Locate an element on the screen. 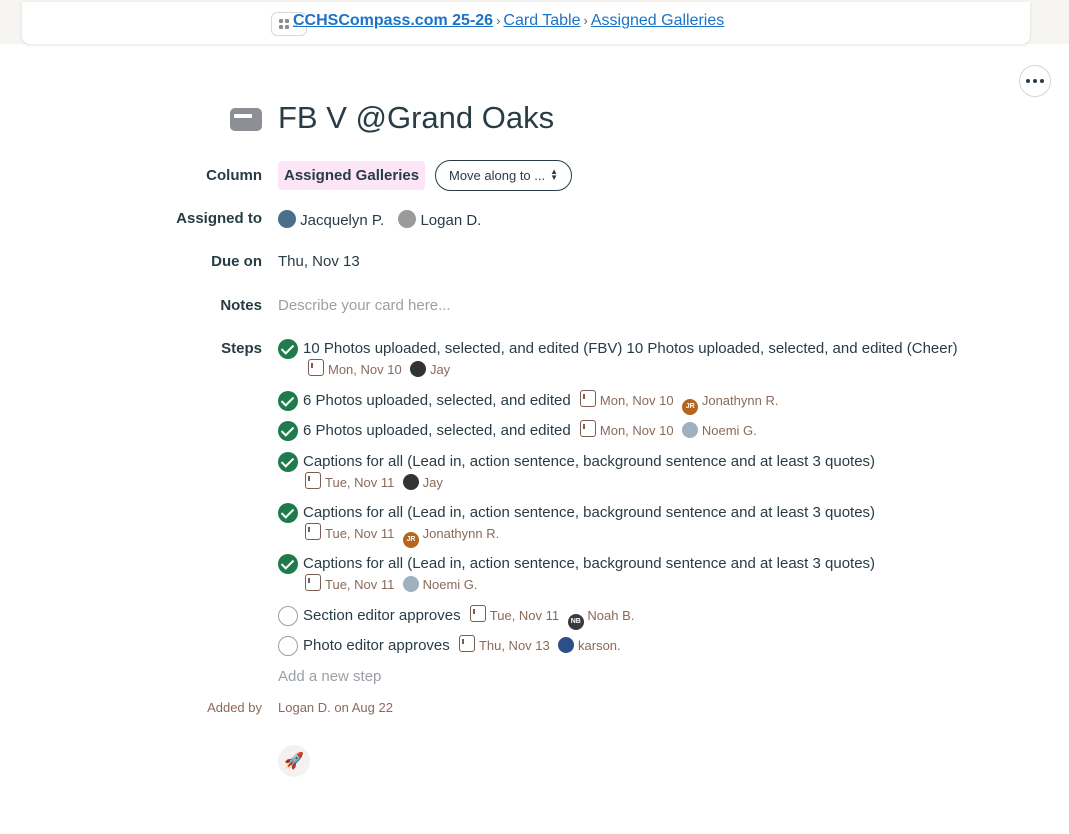 The image size is (1069, 834). step-meta: Mon, Nov 10 Noemi G. is located at coordinates (667, 429).